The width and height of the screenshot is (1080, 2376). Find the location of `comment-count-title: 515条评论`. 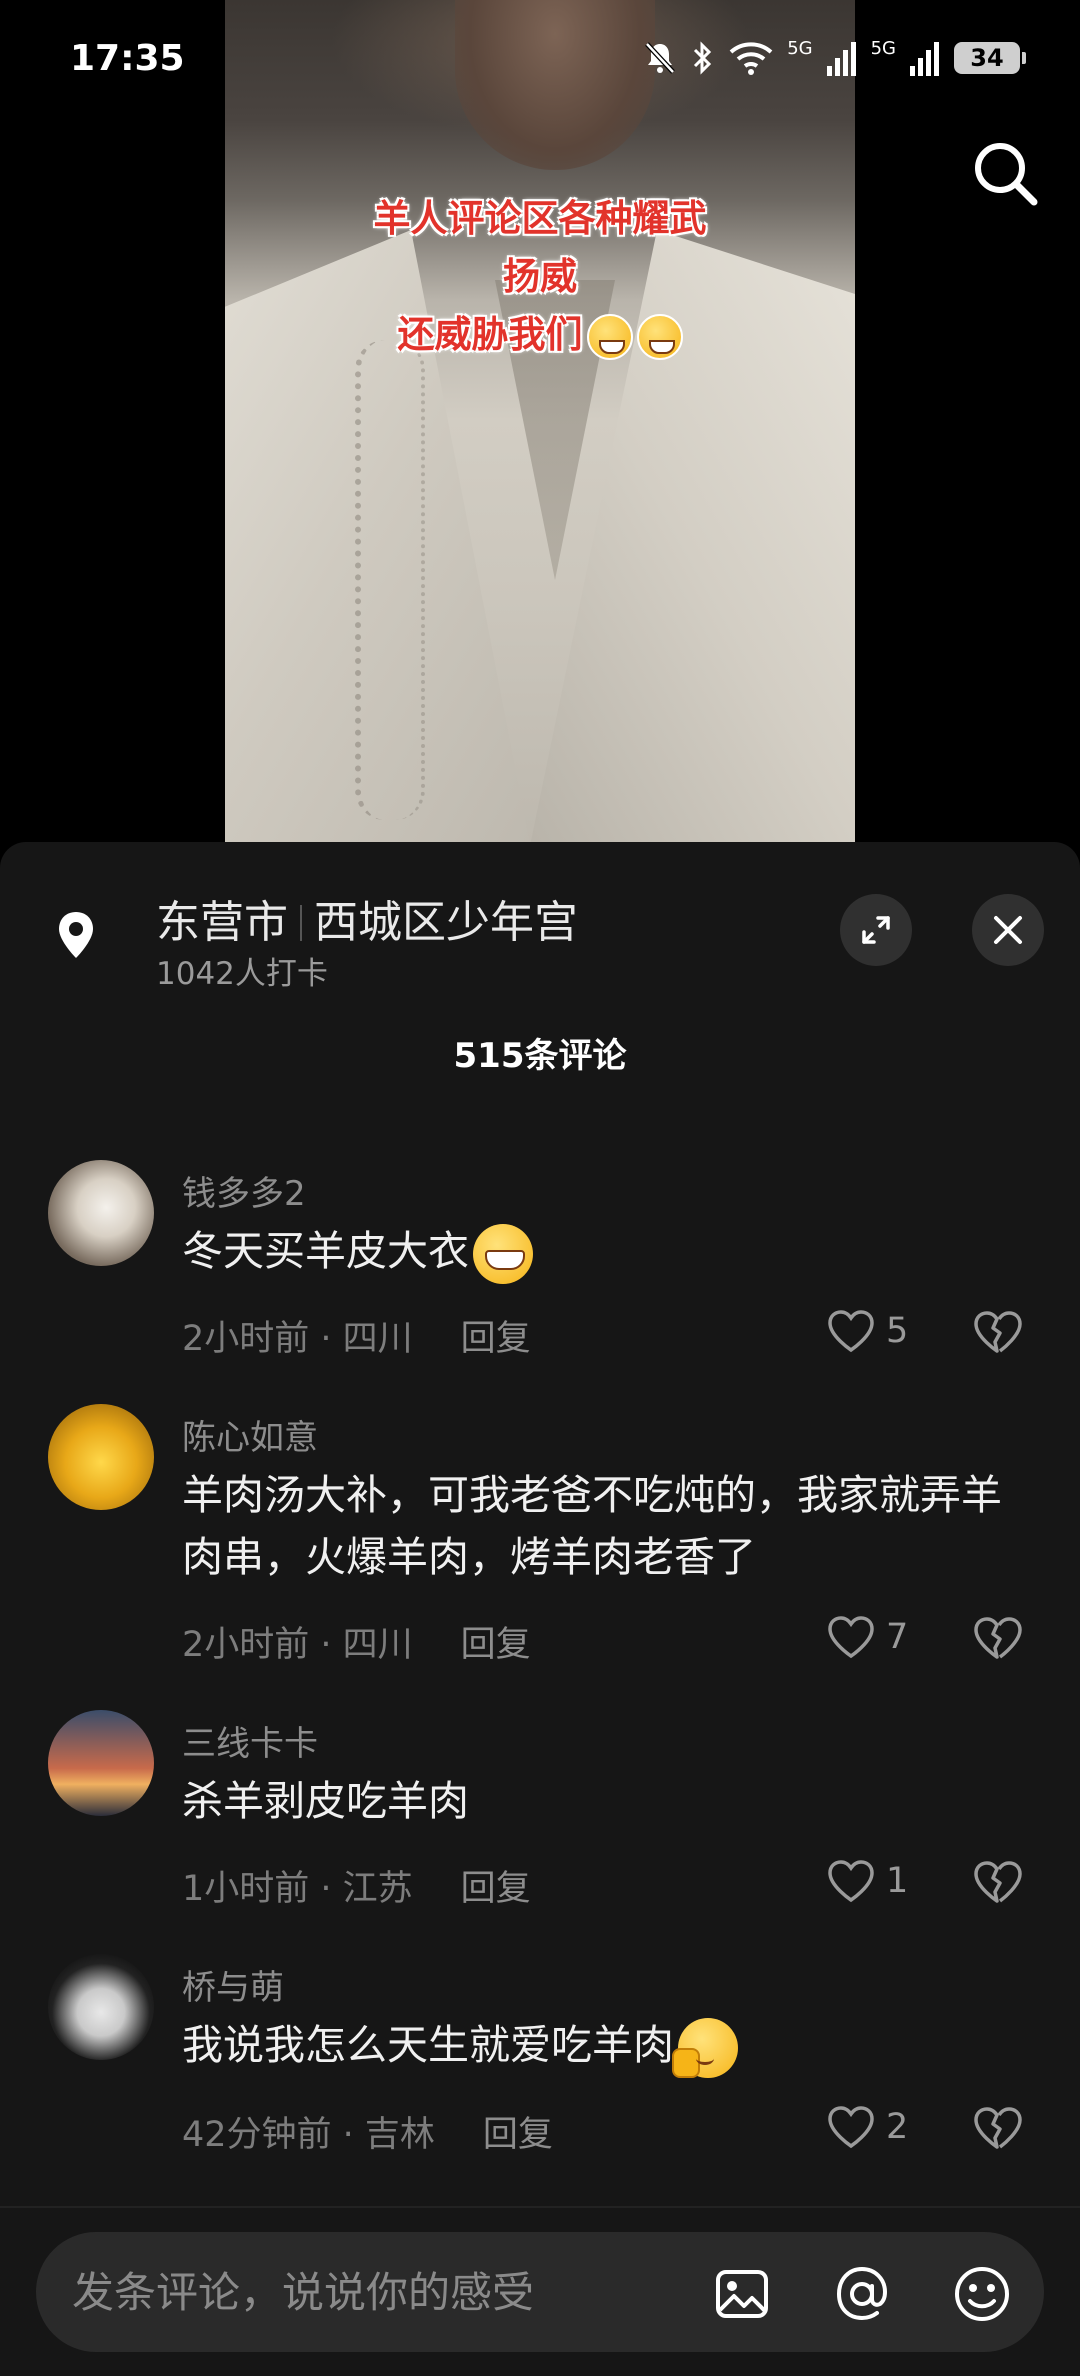

comment-count-title: 515条评论 is located at coordinates (540, 1056).